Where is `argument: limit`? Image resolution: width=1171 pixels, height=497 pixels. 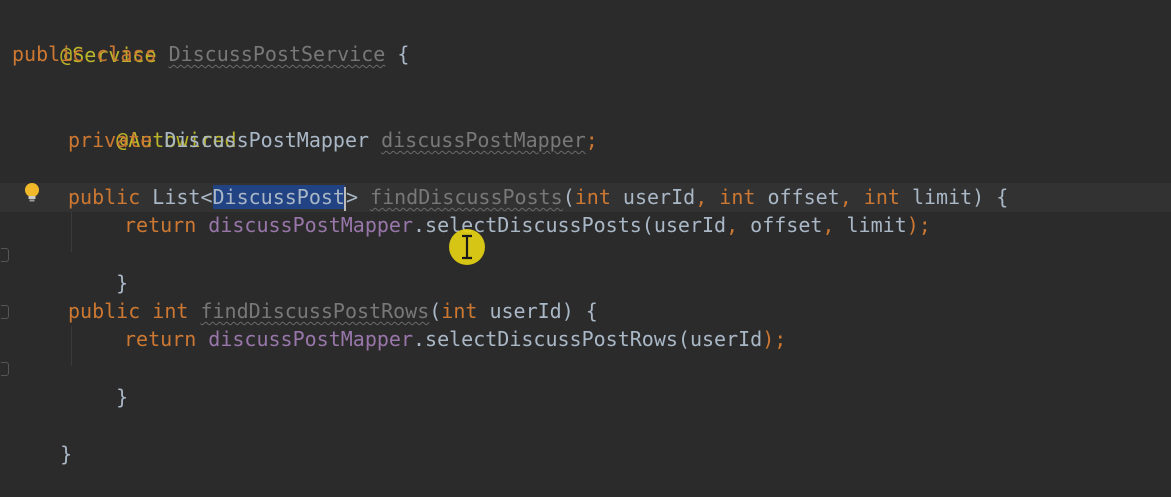
argument: limit is located at coordinates (876, 225).